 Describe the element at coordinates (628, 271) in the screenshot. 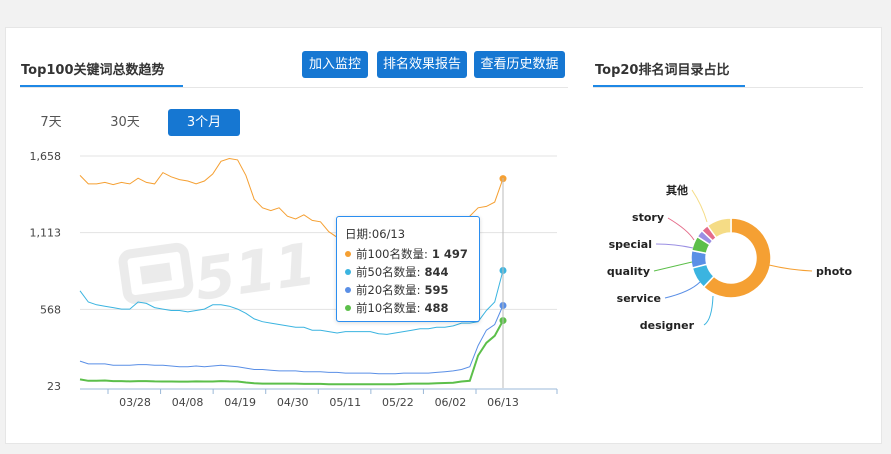

I see `donut-label: quality` at that location.